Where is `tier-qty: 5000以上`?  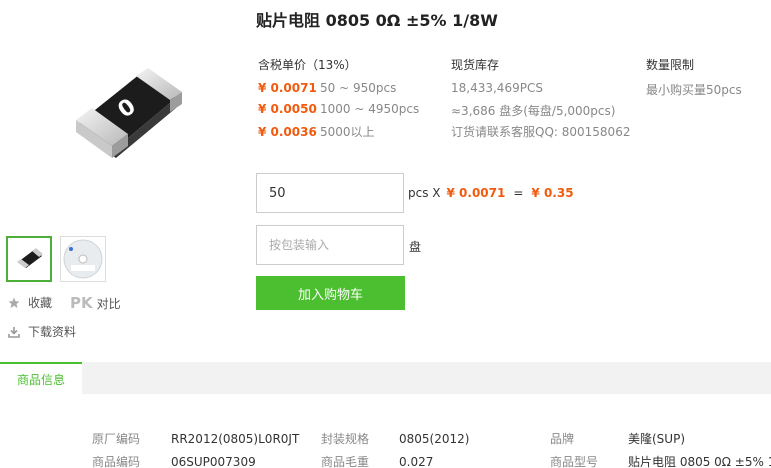 tier-qty: 5000以上 is located at coordinates (347, 132).